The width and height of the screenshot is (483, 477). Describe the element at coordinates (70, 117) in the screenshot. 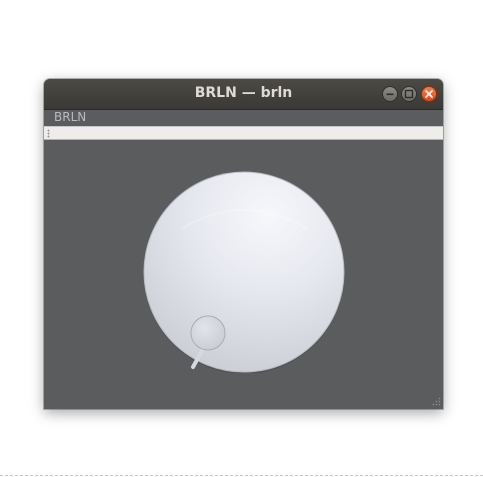

I see `plugin-name-label: BRLN` at that location.